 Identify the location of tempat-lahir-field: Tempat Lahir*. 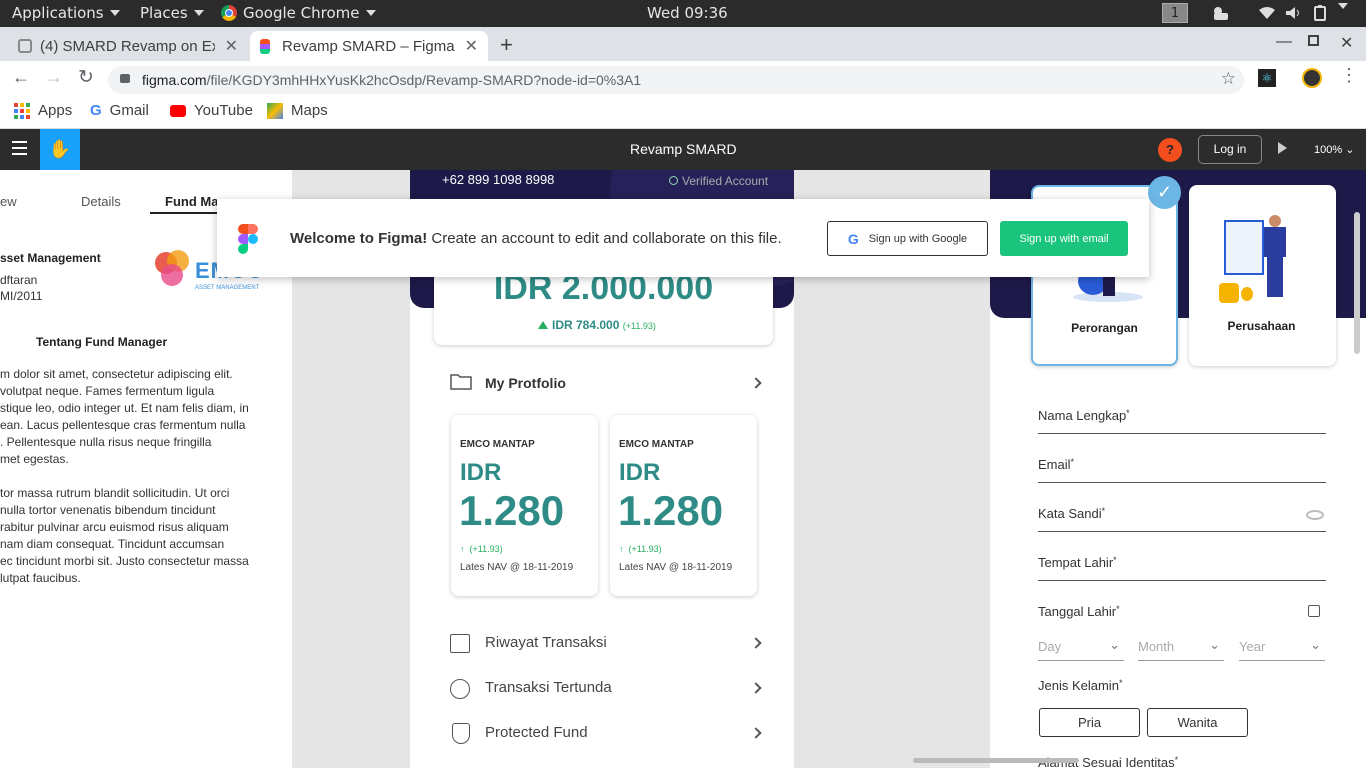
(1182, 568).